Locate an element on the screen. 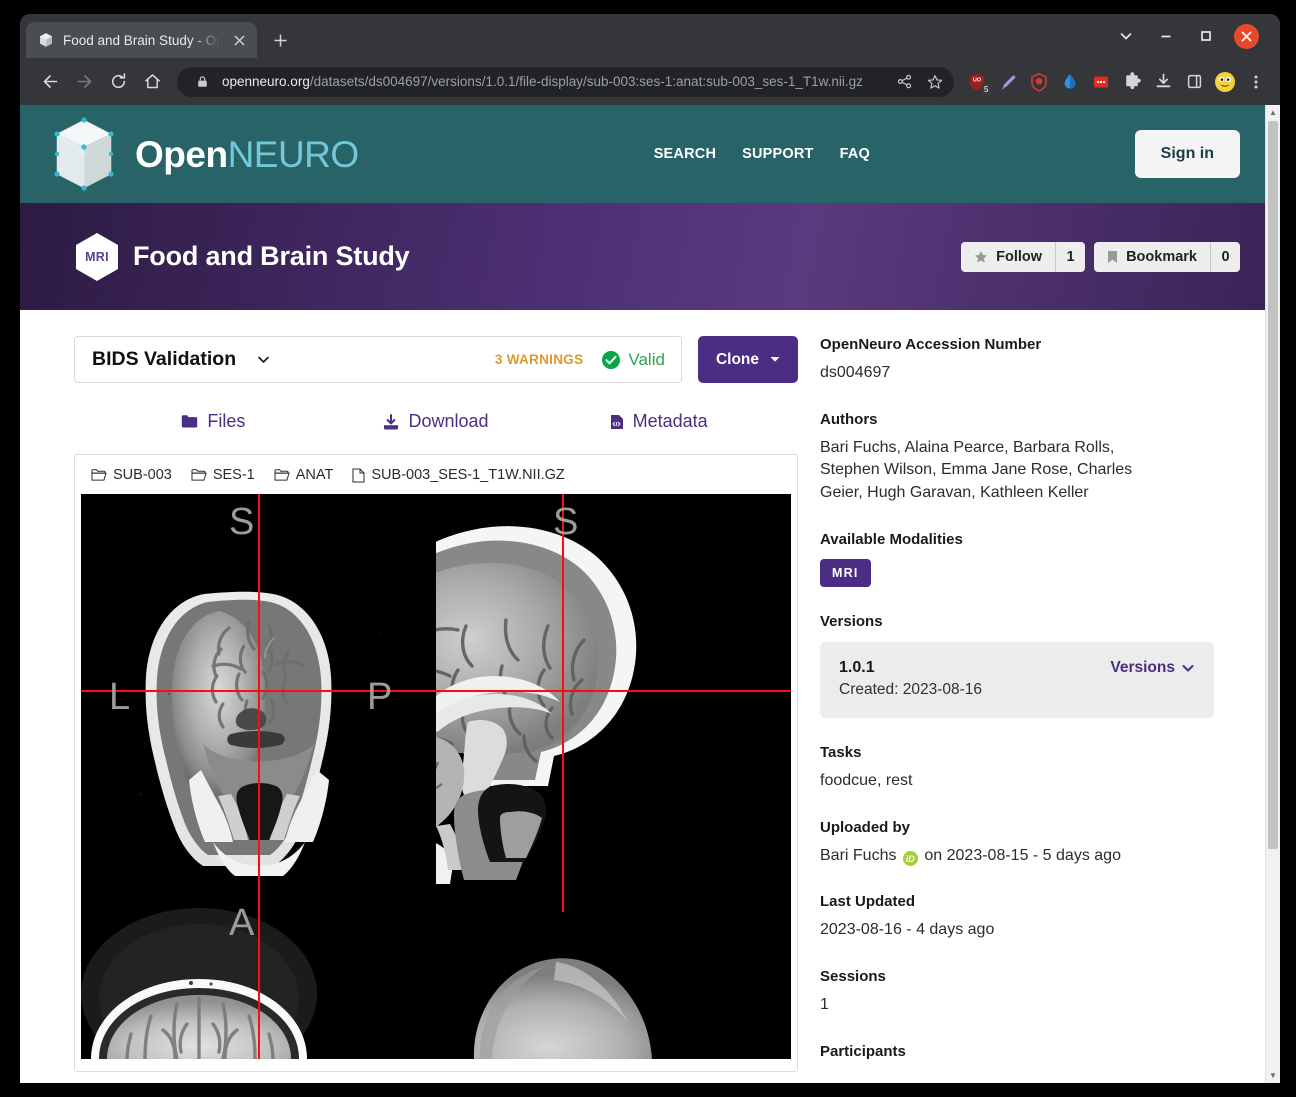 This screenshot has width=1296, height=1097. dataset-actions: Follow 1 Bookmark 0 is located at coordinates (1100, 256).